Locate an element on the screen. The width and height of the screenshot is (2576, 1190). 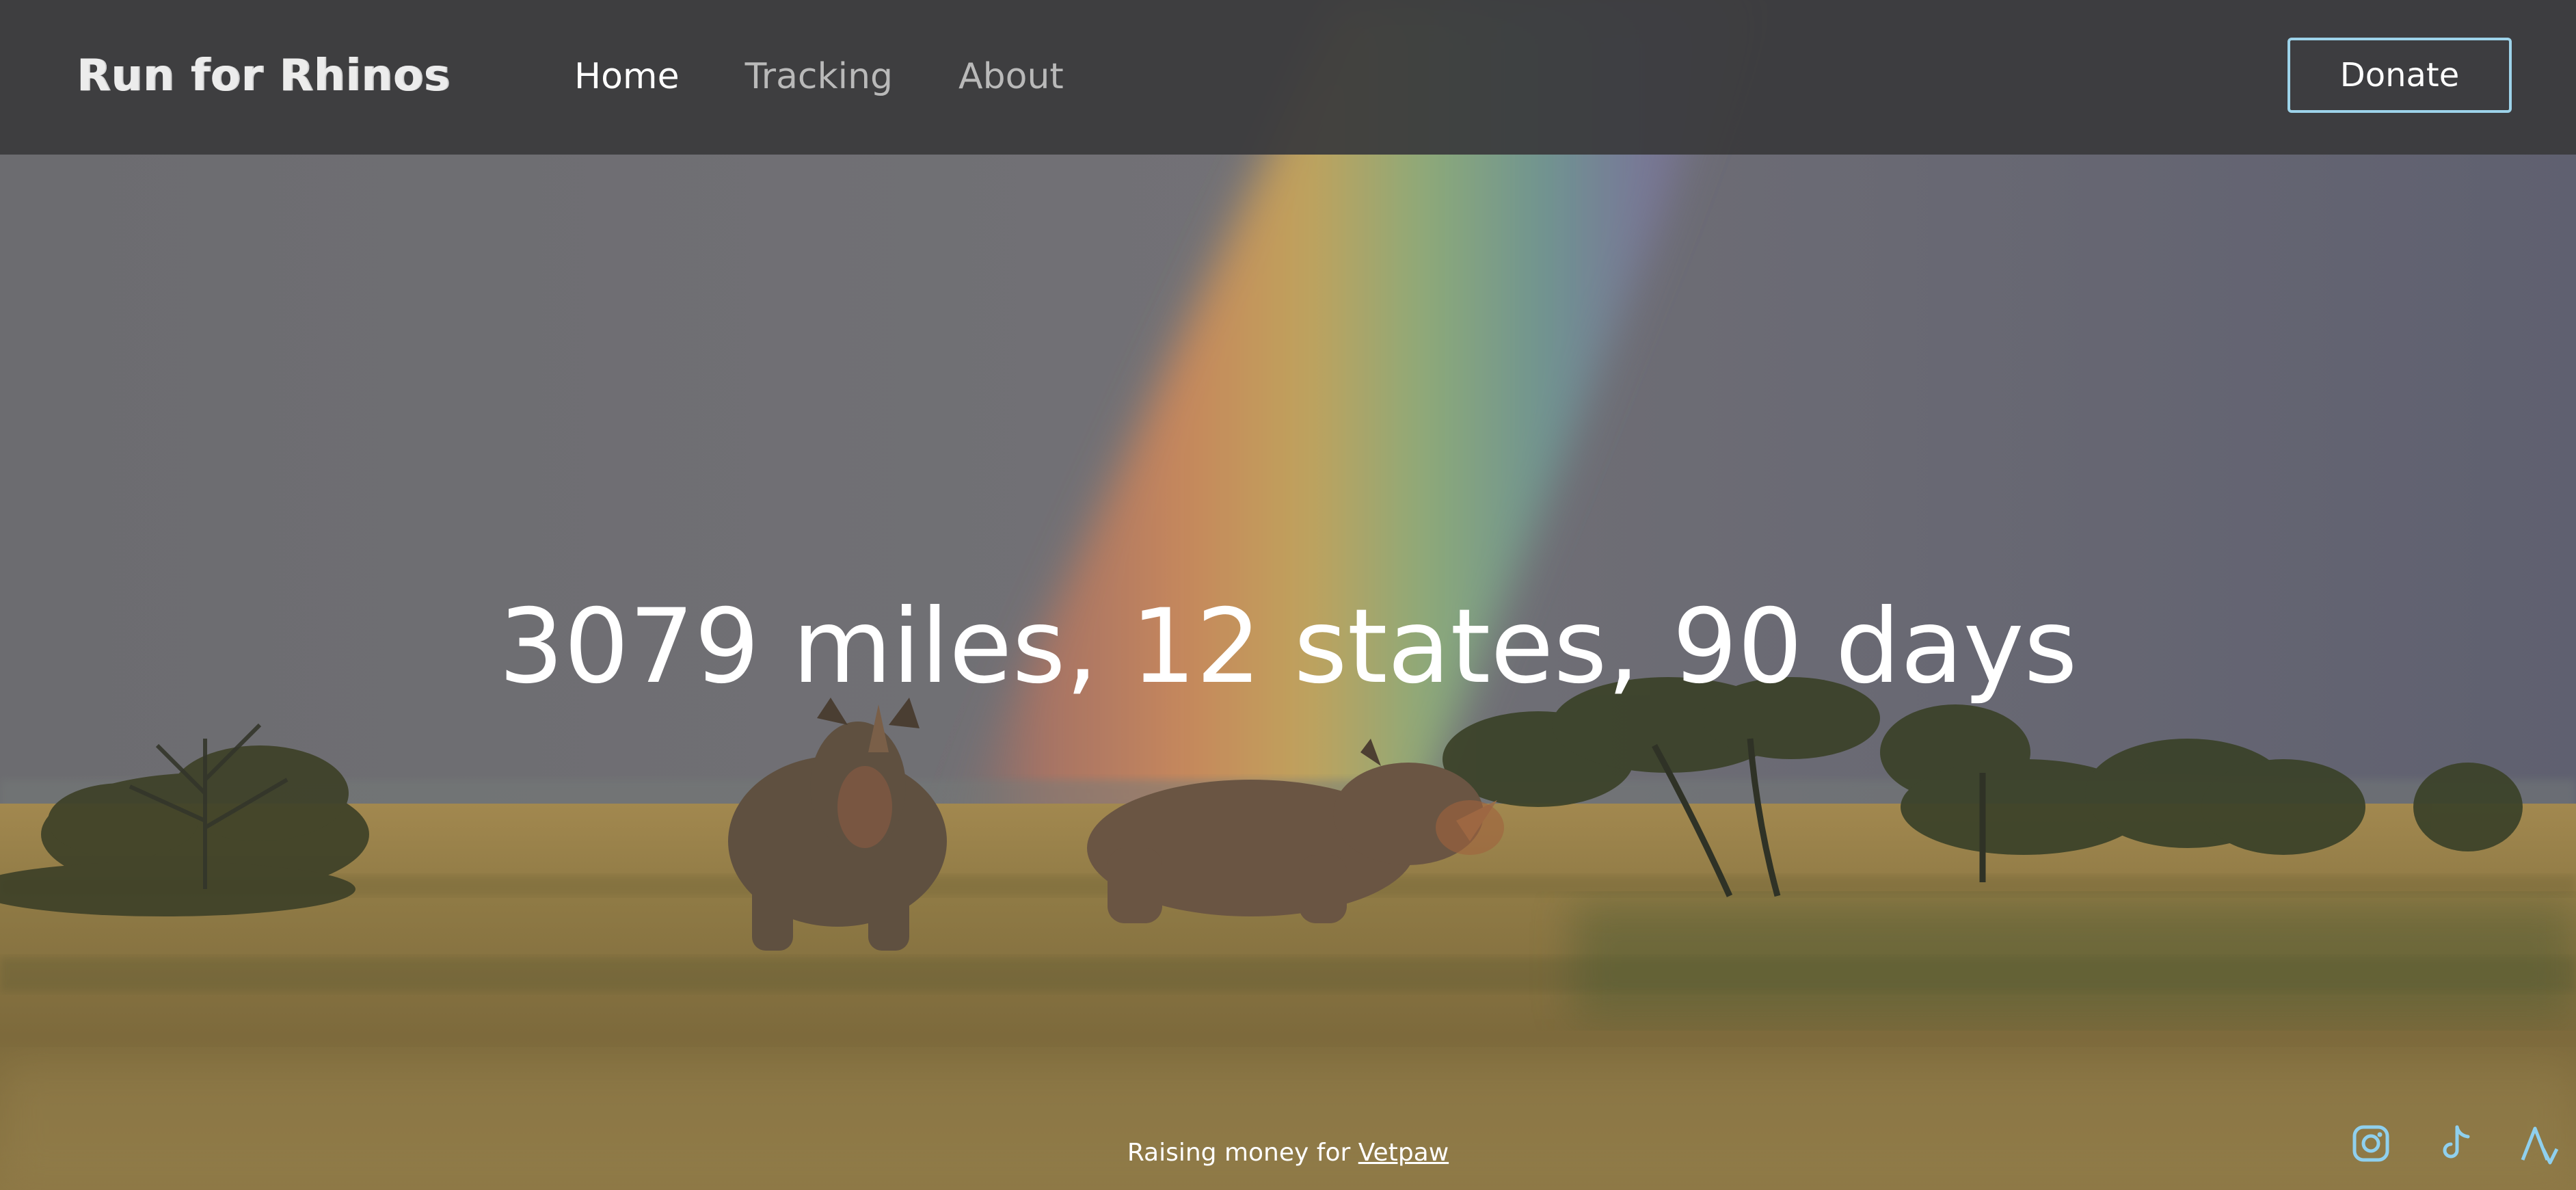
site-logo: Run for Rhinos is located at coordinates (264, 76).